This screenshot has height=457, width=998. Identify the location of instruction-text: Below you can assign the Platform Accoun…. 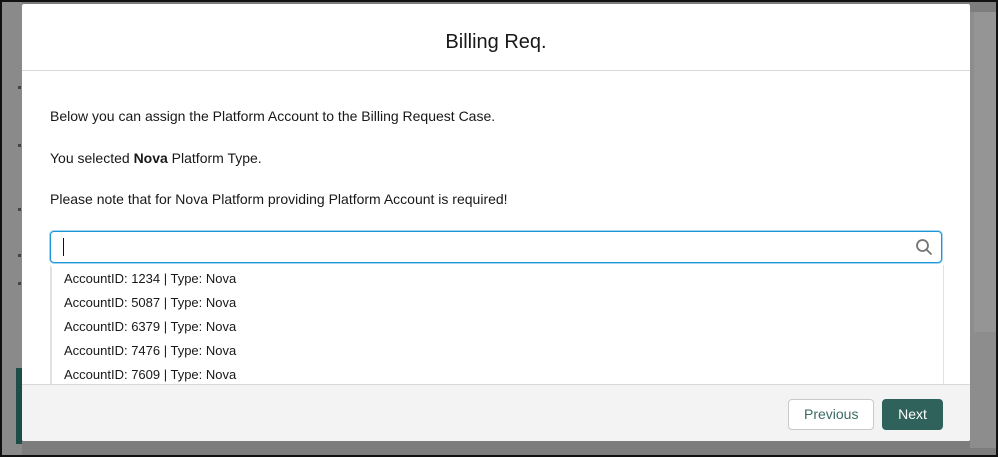
(273, 116).